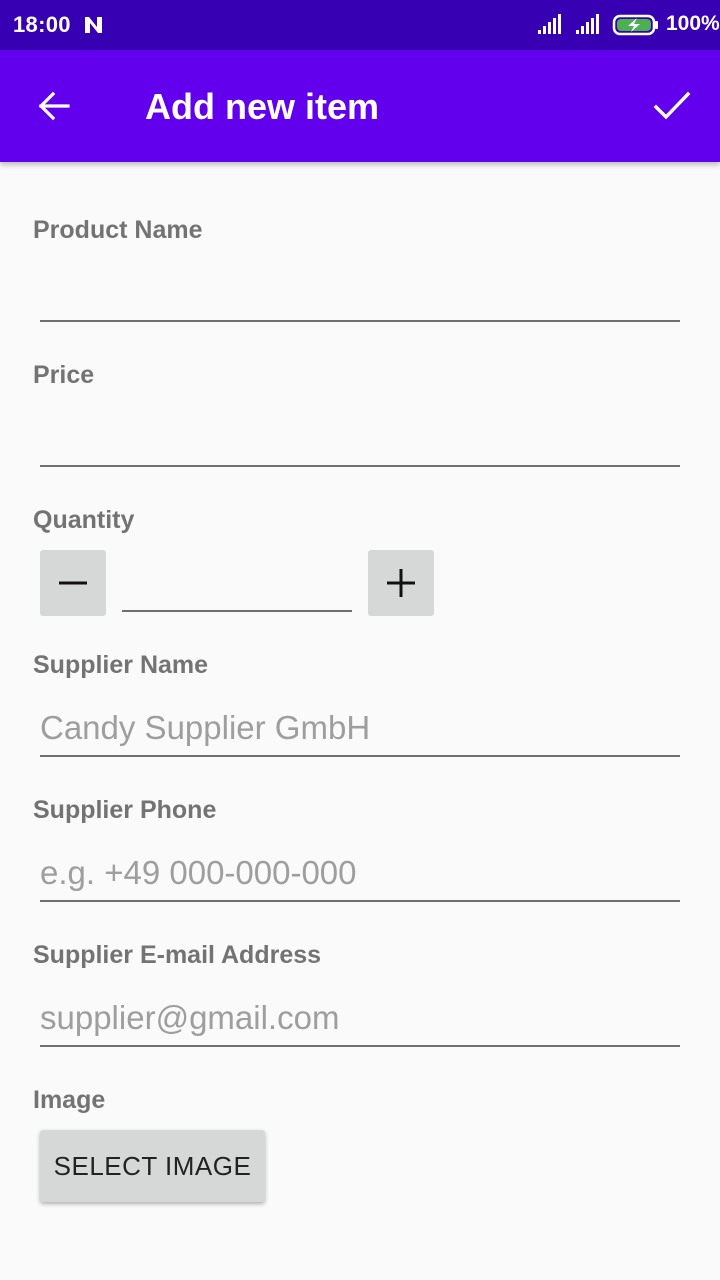 The width and height of the screenshot is (720, 1280). I want to click on supplier-name-label: Supplier Name, so click(121, 665).